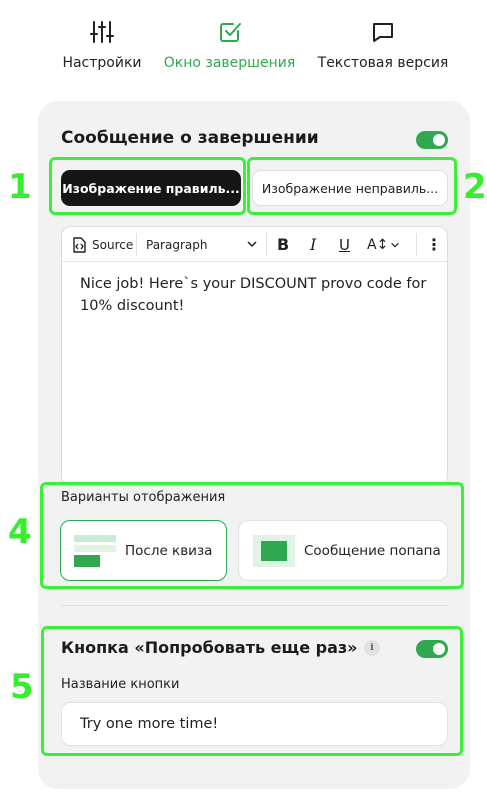 The height and width of the screenshot is (810, 487). Describe the element at coordinates (102, 32) in the screenshot. I see `sliders-icon` at that location.